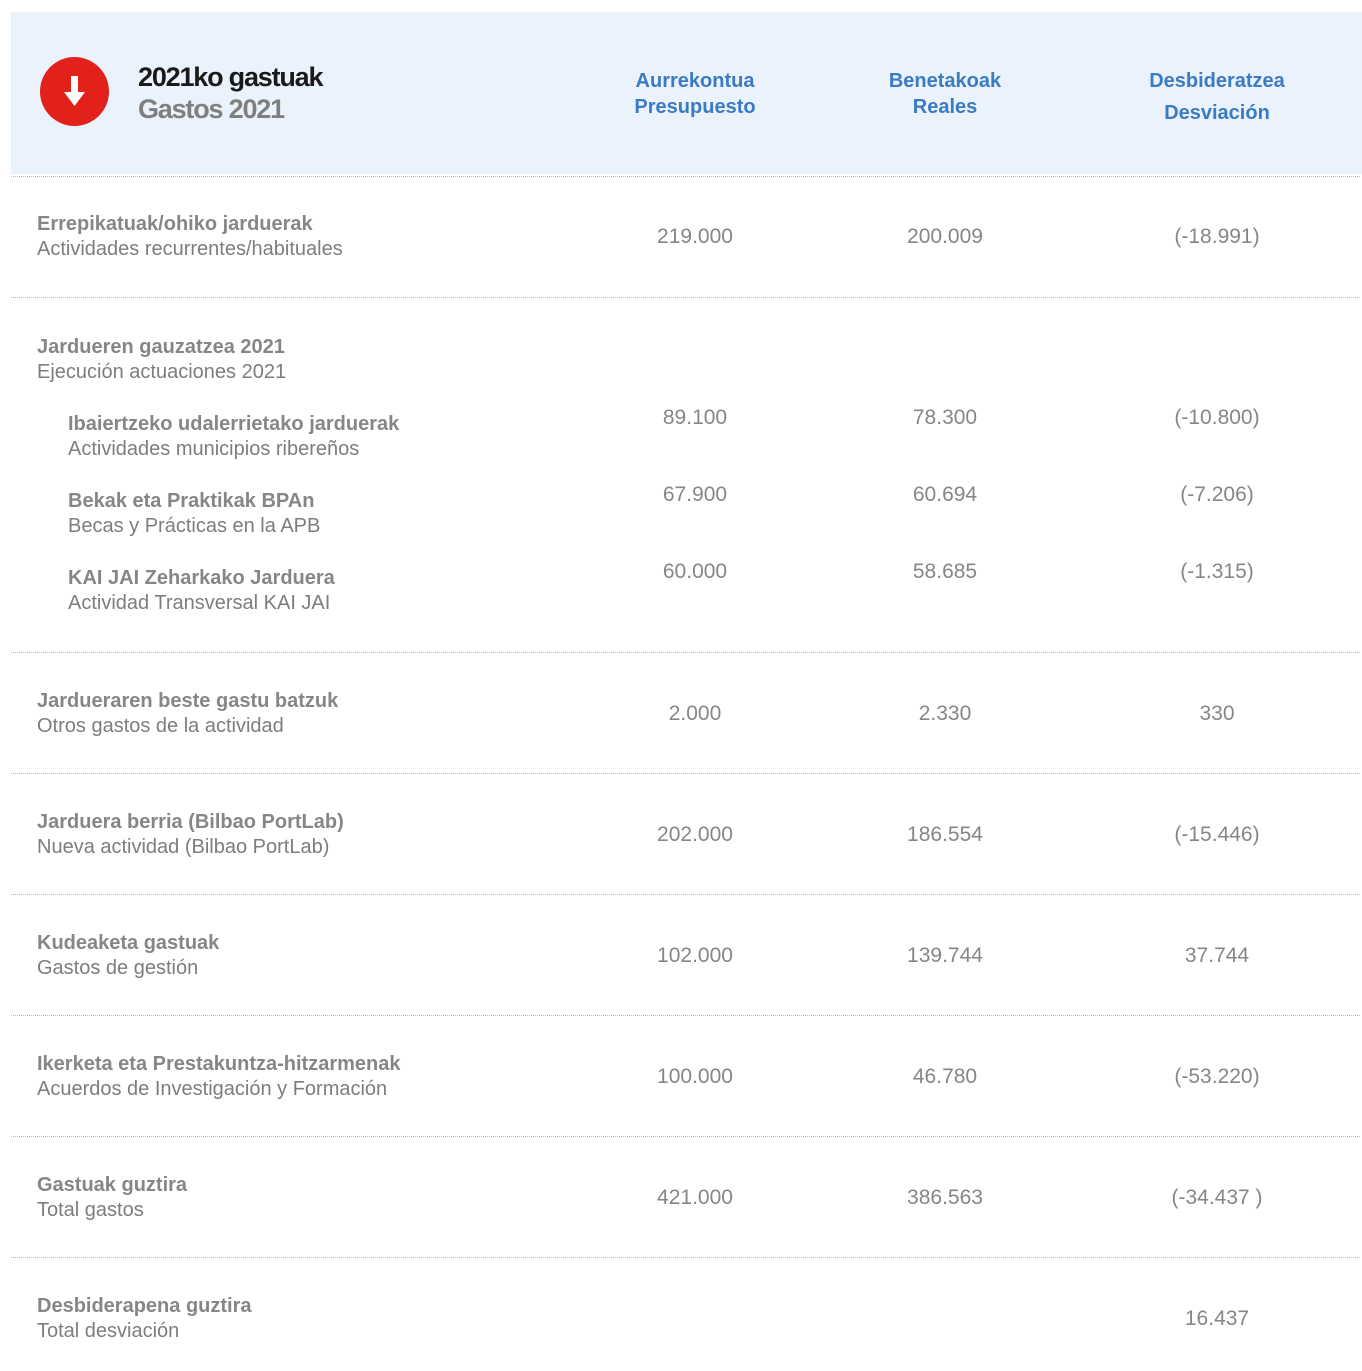  Describe the element at coordinates (1217, 713) in the screenshot. I see `deviation-value: 330` at that location.